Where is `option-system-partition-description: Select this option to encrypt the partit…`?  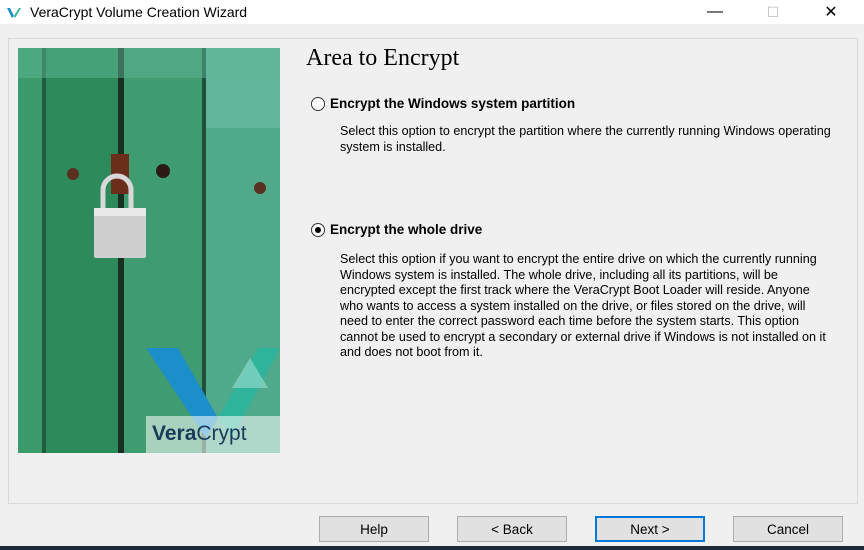 option-system-partition-description: Select this option to encrypt the partit… is located at coordinates (585, 139).